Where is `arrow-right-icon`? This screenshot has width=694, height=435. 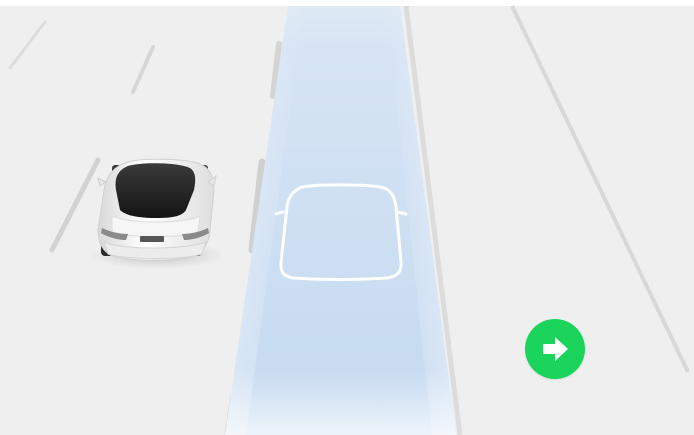 arrow-right-icon is located at coordinates (555, 349).